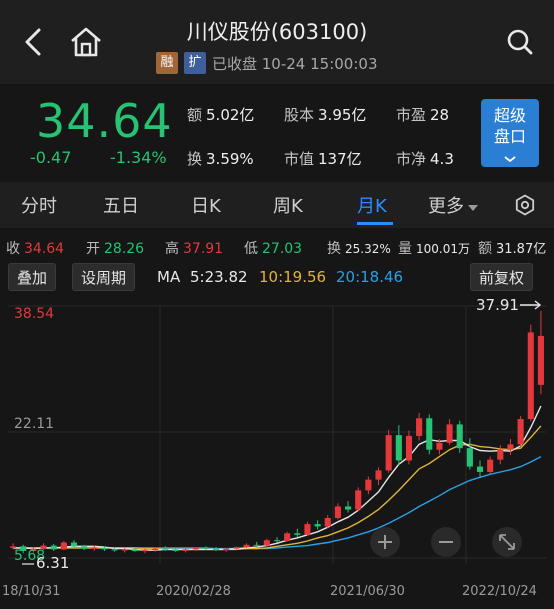 The height and width of the screenshot is (609, 554). I want to click on x-label-0: 18/10/31, so click(31, 591).